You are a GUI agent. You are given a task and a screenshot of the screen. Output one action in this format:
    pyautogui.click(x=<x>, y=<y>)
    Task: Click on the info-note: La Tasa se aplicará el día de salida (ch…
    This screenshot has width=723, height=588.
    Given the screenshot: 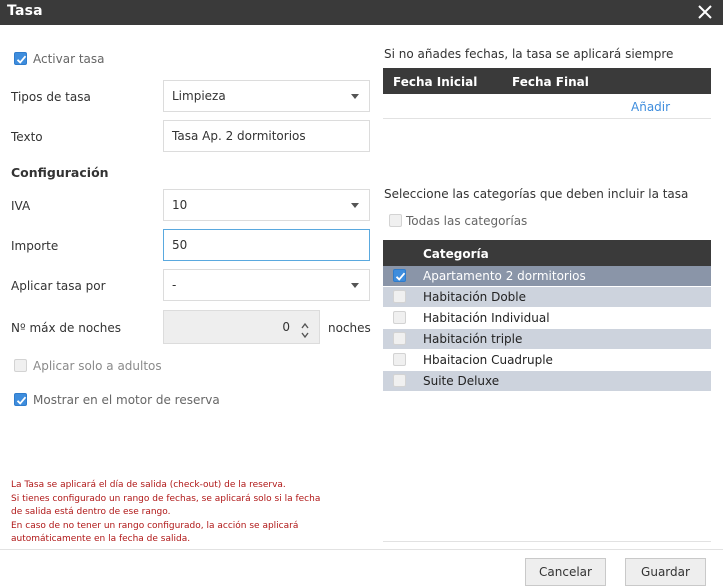 What is the action you would take?
    pyautogui.click(x=171, y=513)
    